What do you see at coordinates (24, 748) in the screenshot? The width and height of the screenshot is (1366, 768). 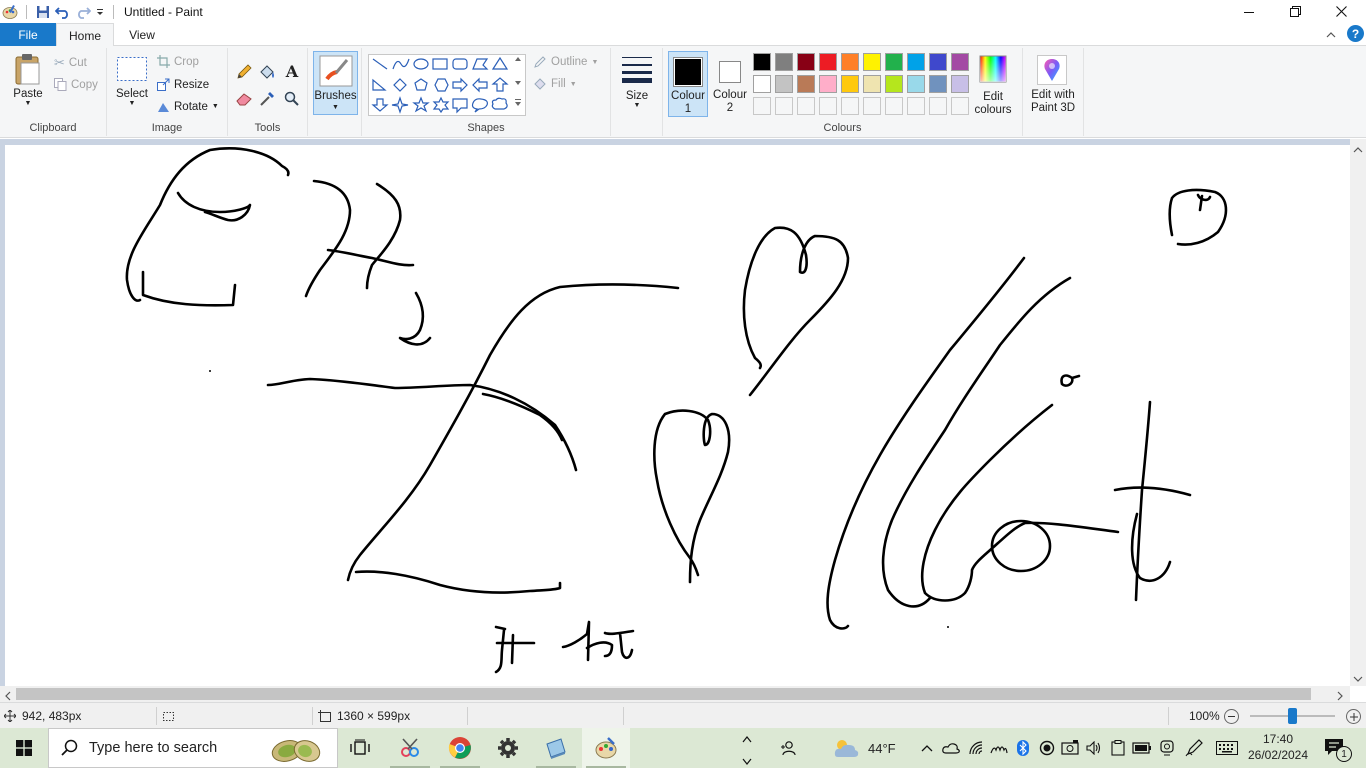 I see `start-button` at bounding box center [24, 748].